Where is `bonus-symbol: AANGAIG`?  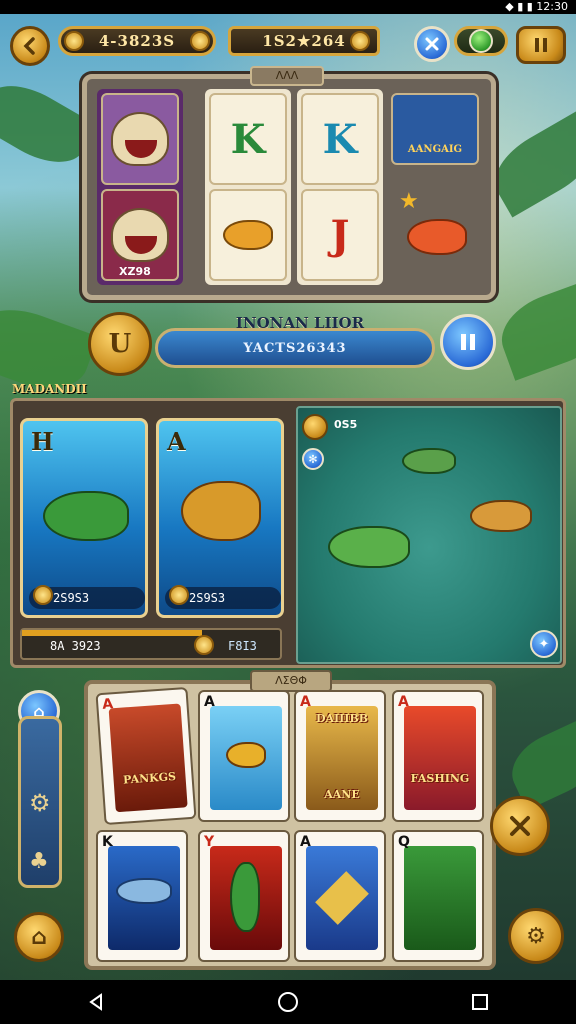
bonus-symbol: AANGAIG is located at coordinates (435, 129).